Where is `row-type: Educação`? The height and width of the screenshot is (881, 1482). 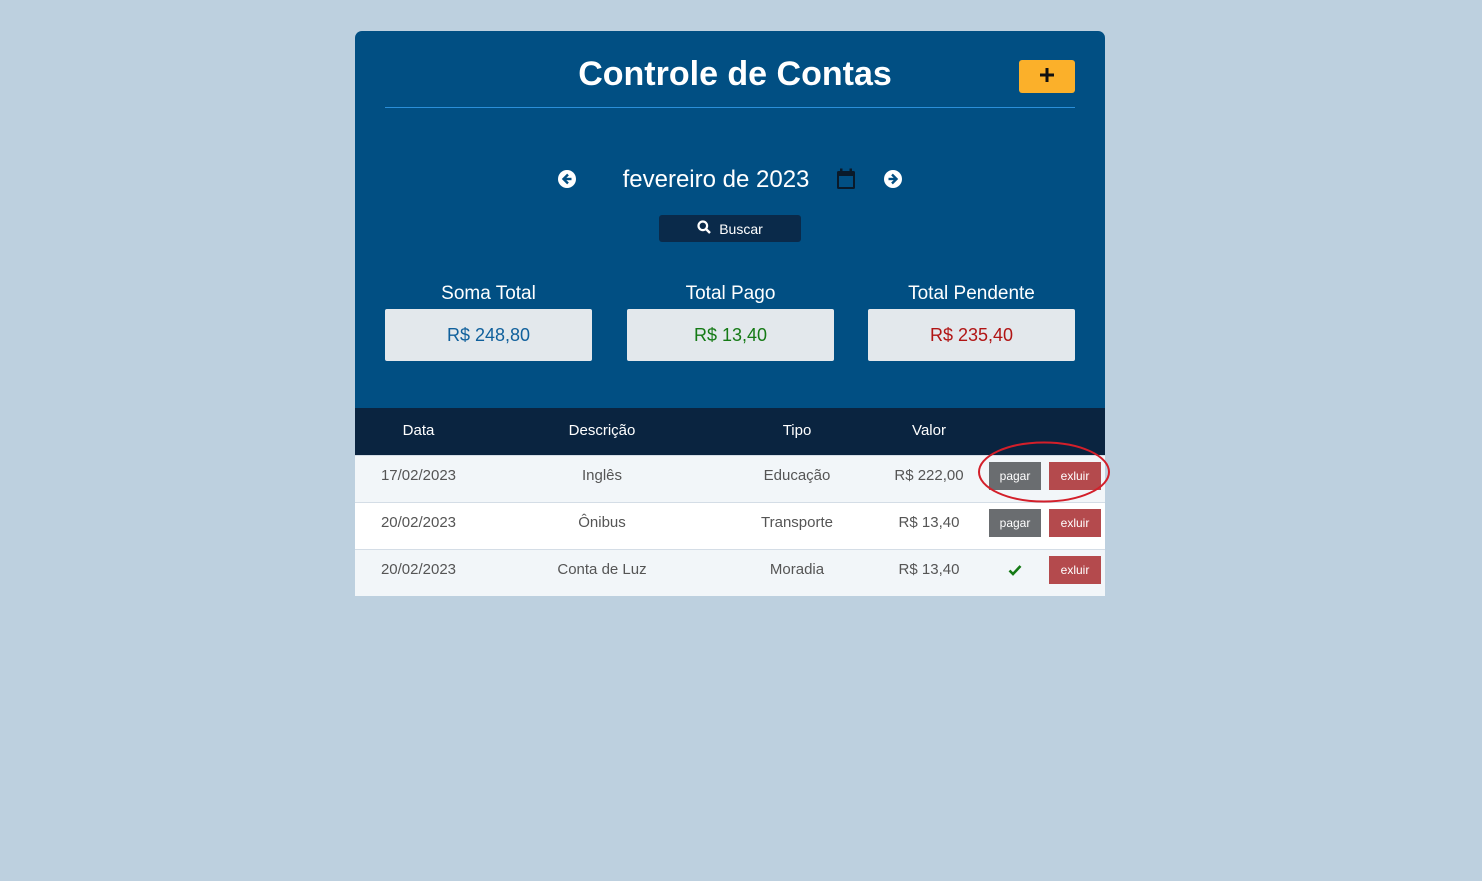 row-type: Educação is located at coordinates (797, 475).